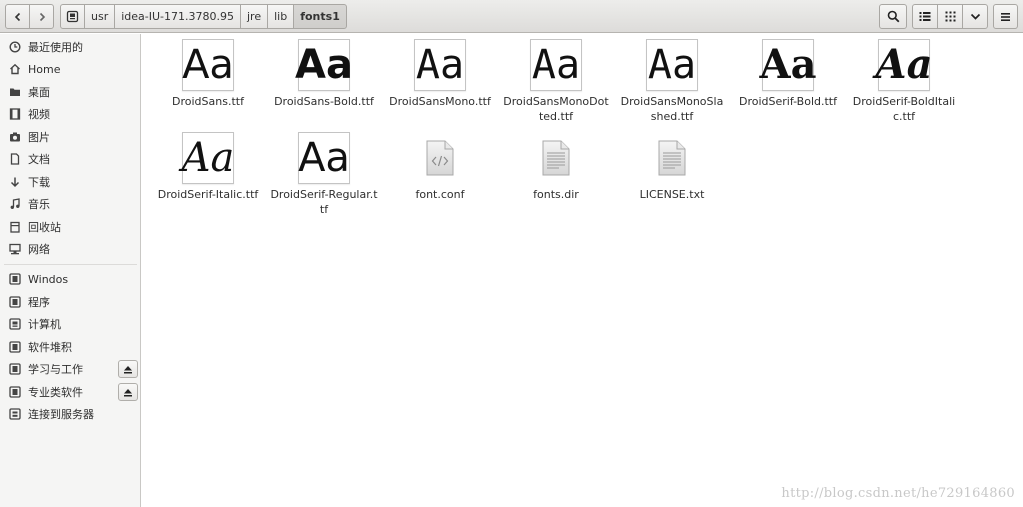 The height and width of the screenshot is (507, 1023). I want to click on file-item: Aa DroidSerif-BoldItalic.ttf, so click(904, 81).